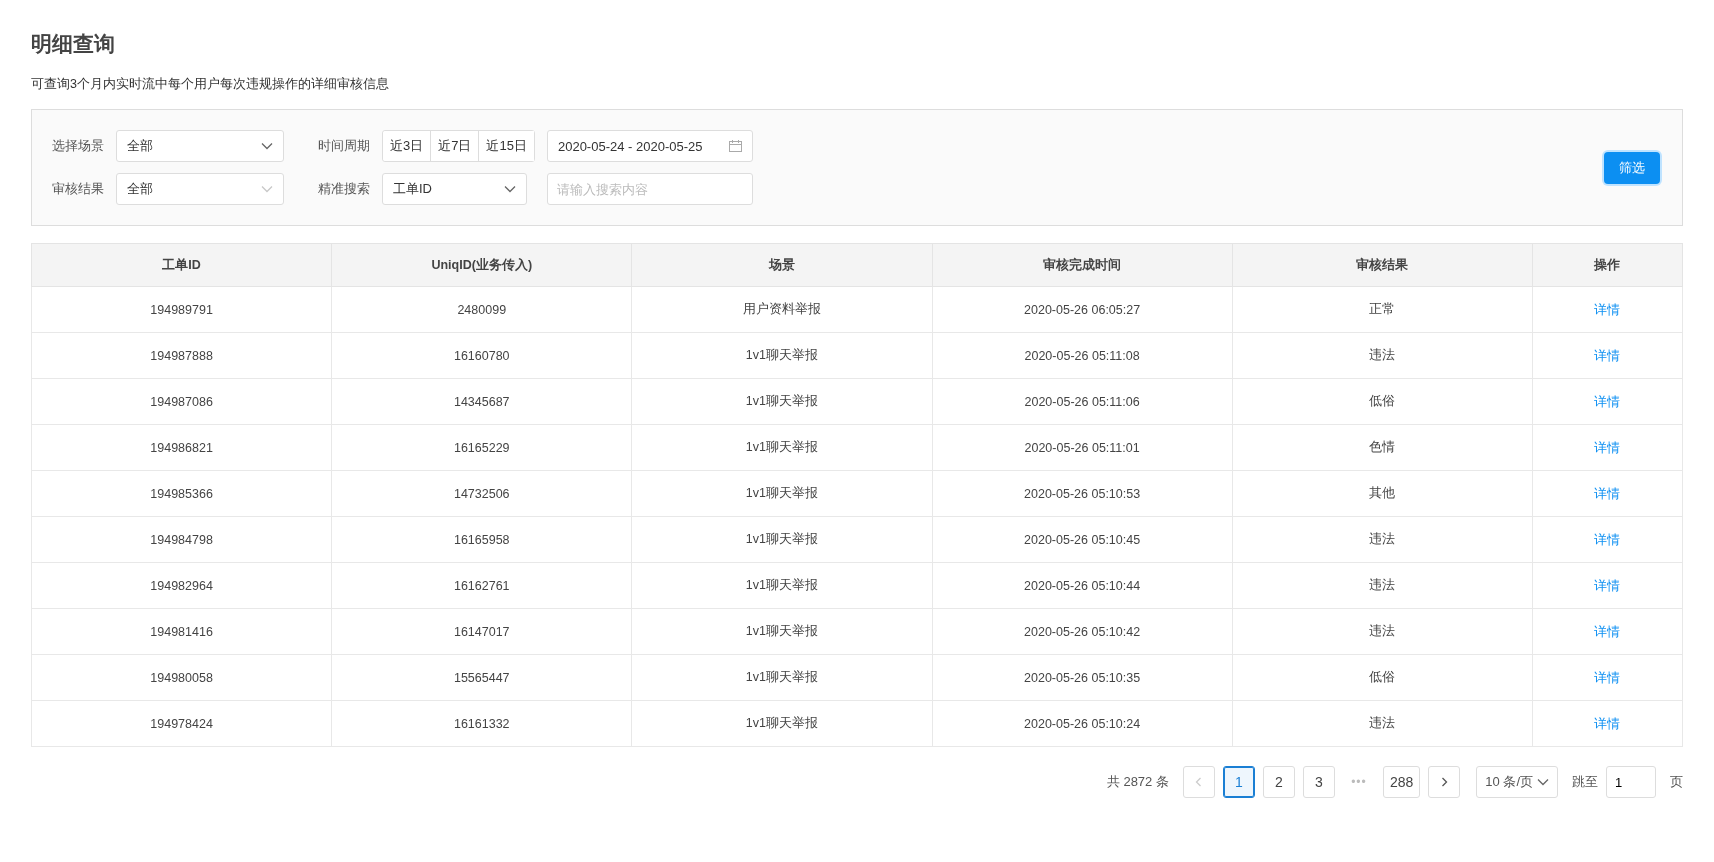 The height and width of the screenshot is (862, 1714). I want to click on result-select: 全部, so click(200, 189).